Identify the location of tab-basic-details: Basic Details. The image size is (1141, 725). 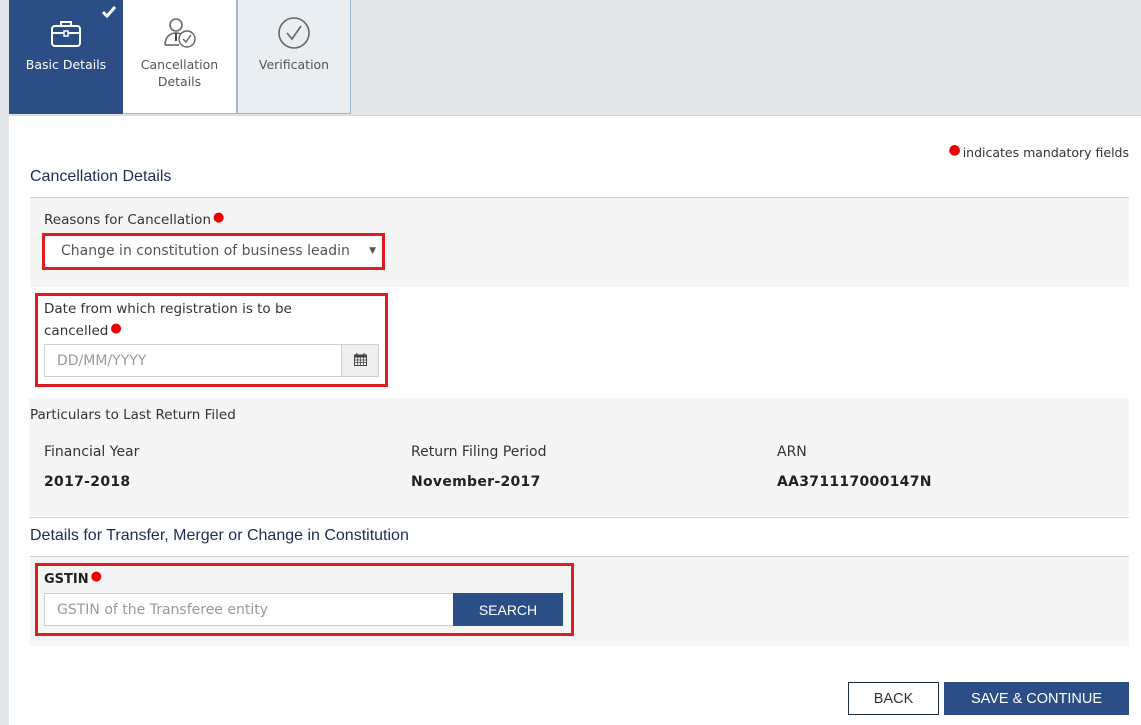
(66, 57).